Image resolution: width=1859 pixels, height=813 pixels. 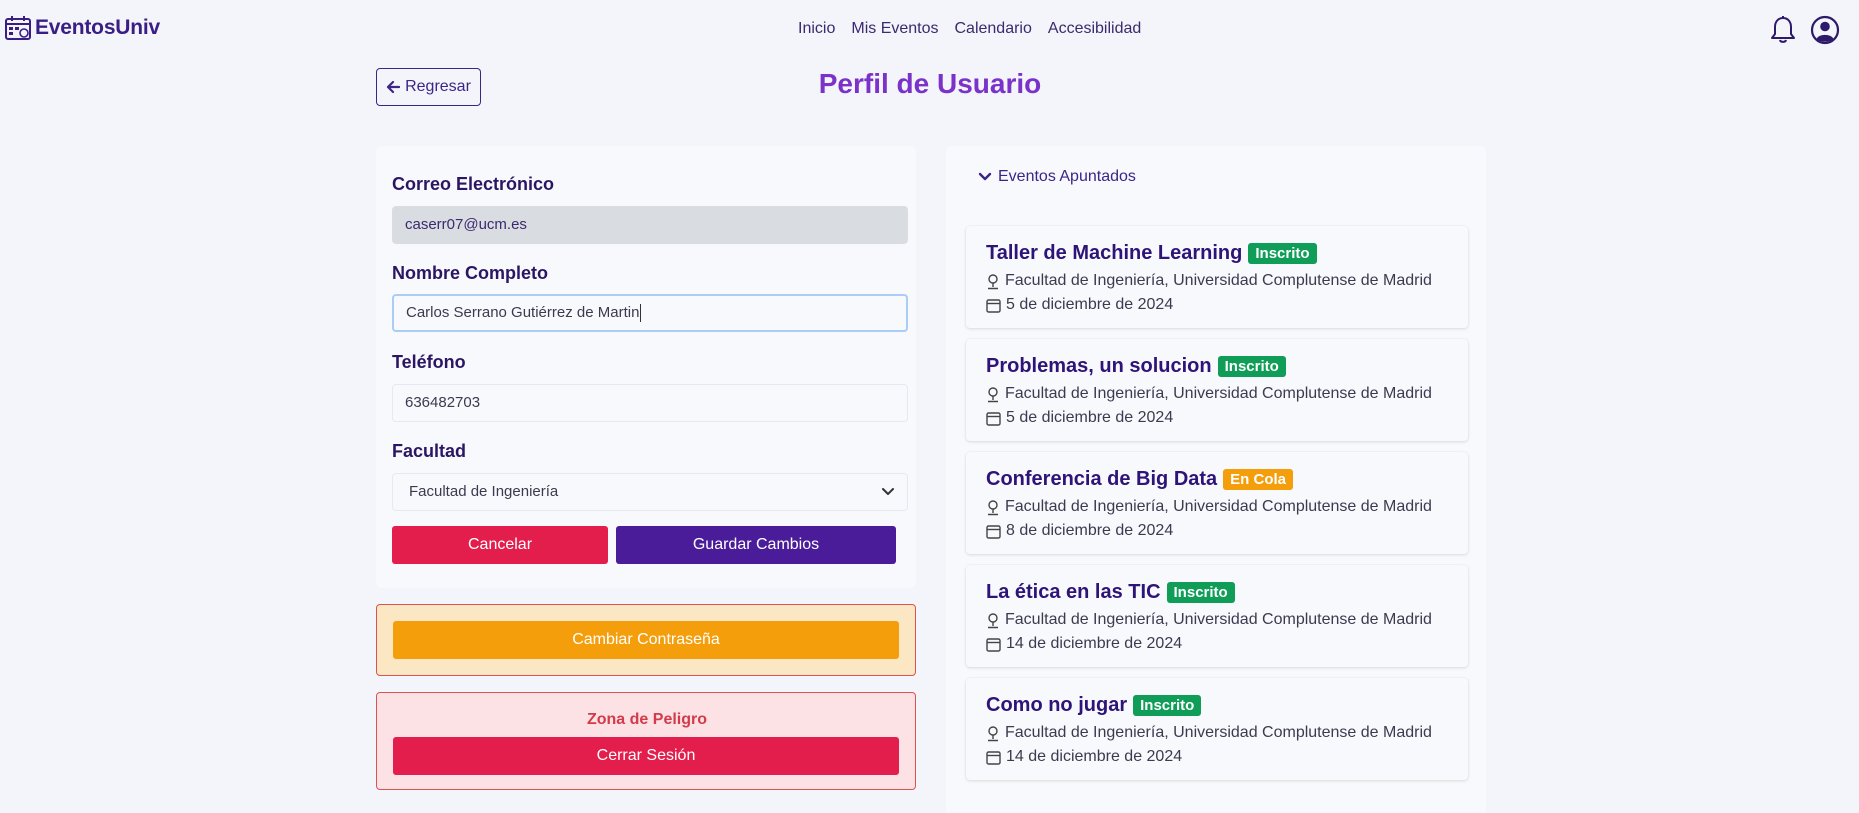 I want to click on email-label: Correo Electrónico, so click(x=473, y=184).